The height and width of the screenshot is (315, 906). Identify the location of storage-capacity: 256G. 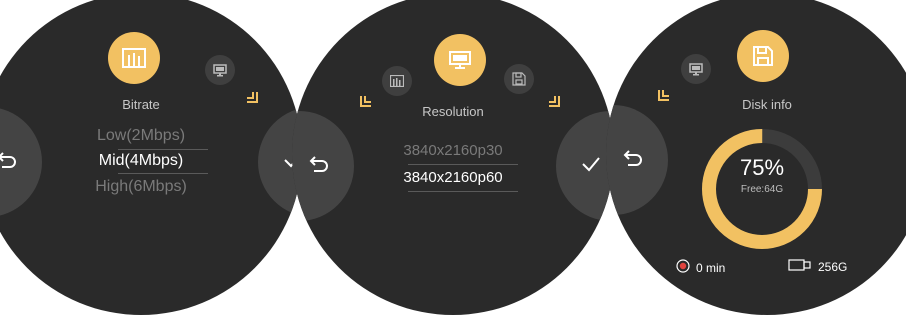
(817, 266).